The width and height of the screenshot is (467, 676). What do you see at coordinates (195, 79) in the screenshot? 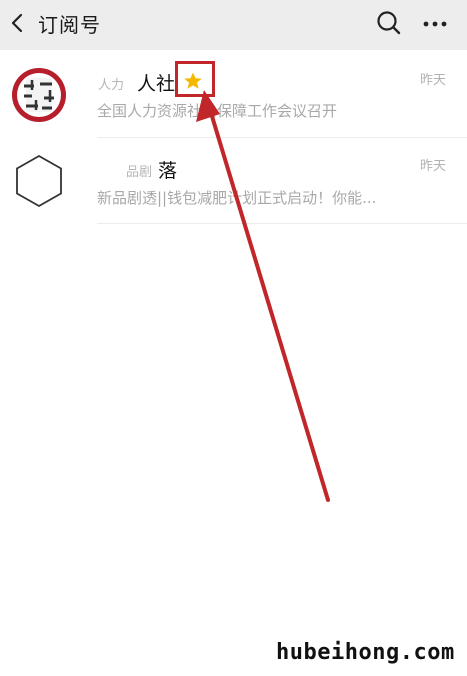
I see `highlight-box` at bounding box center [195, 79].